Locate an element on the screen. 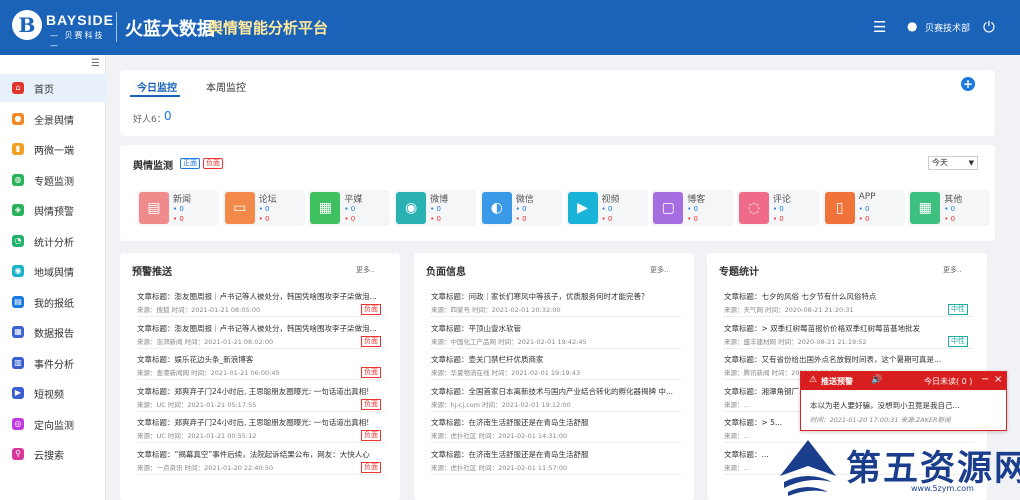  power-icon: ⏻ is located at coordinates (989, 27).